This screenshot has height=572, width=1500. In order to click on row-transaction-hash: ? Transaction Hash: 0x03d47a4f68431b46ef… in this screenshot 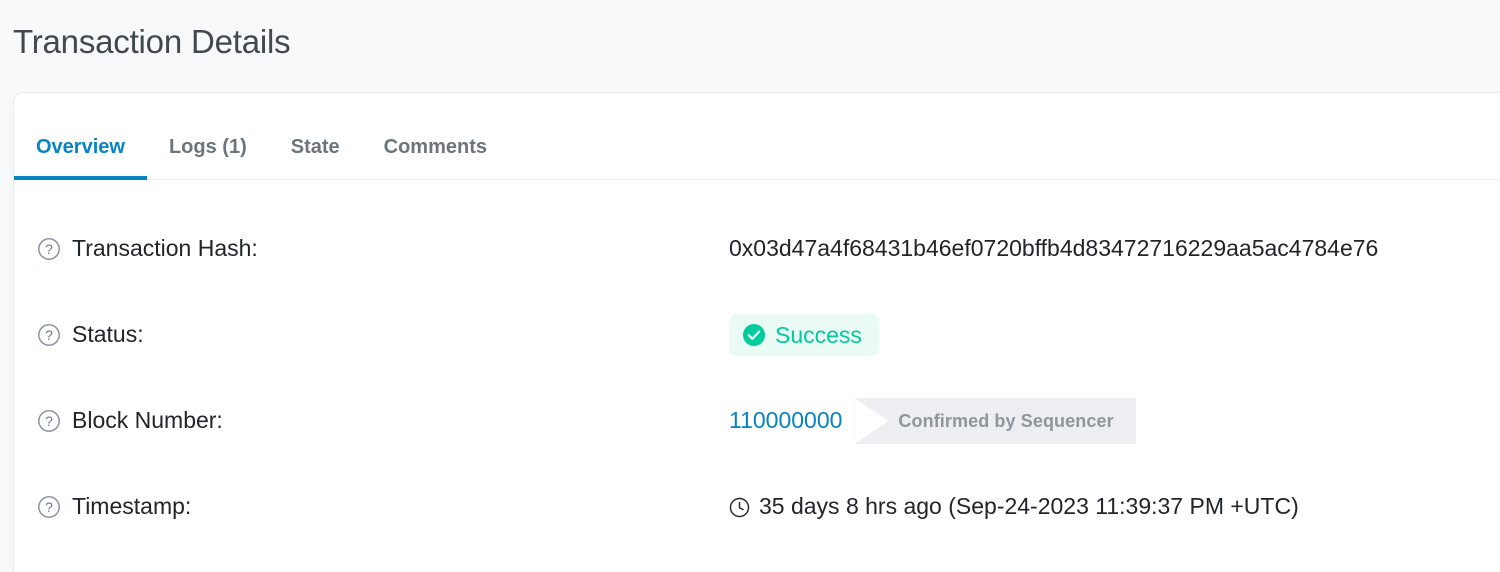, I will do `click(757, 249)`.